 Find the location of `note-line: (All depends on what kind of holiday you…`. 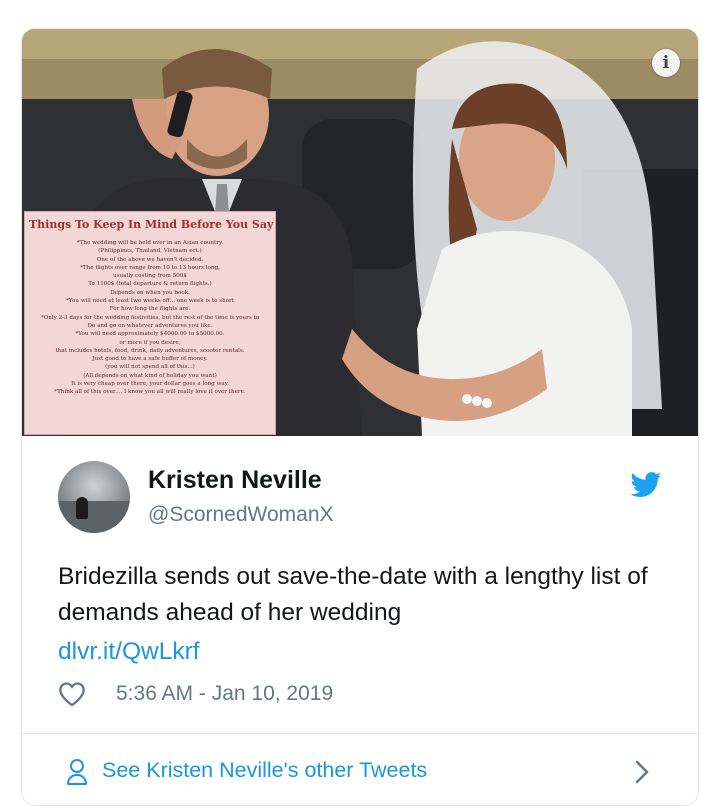

note-line: (All depends on what kind of holiday you… is located at coordinates (150, 375).